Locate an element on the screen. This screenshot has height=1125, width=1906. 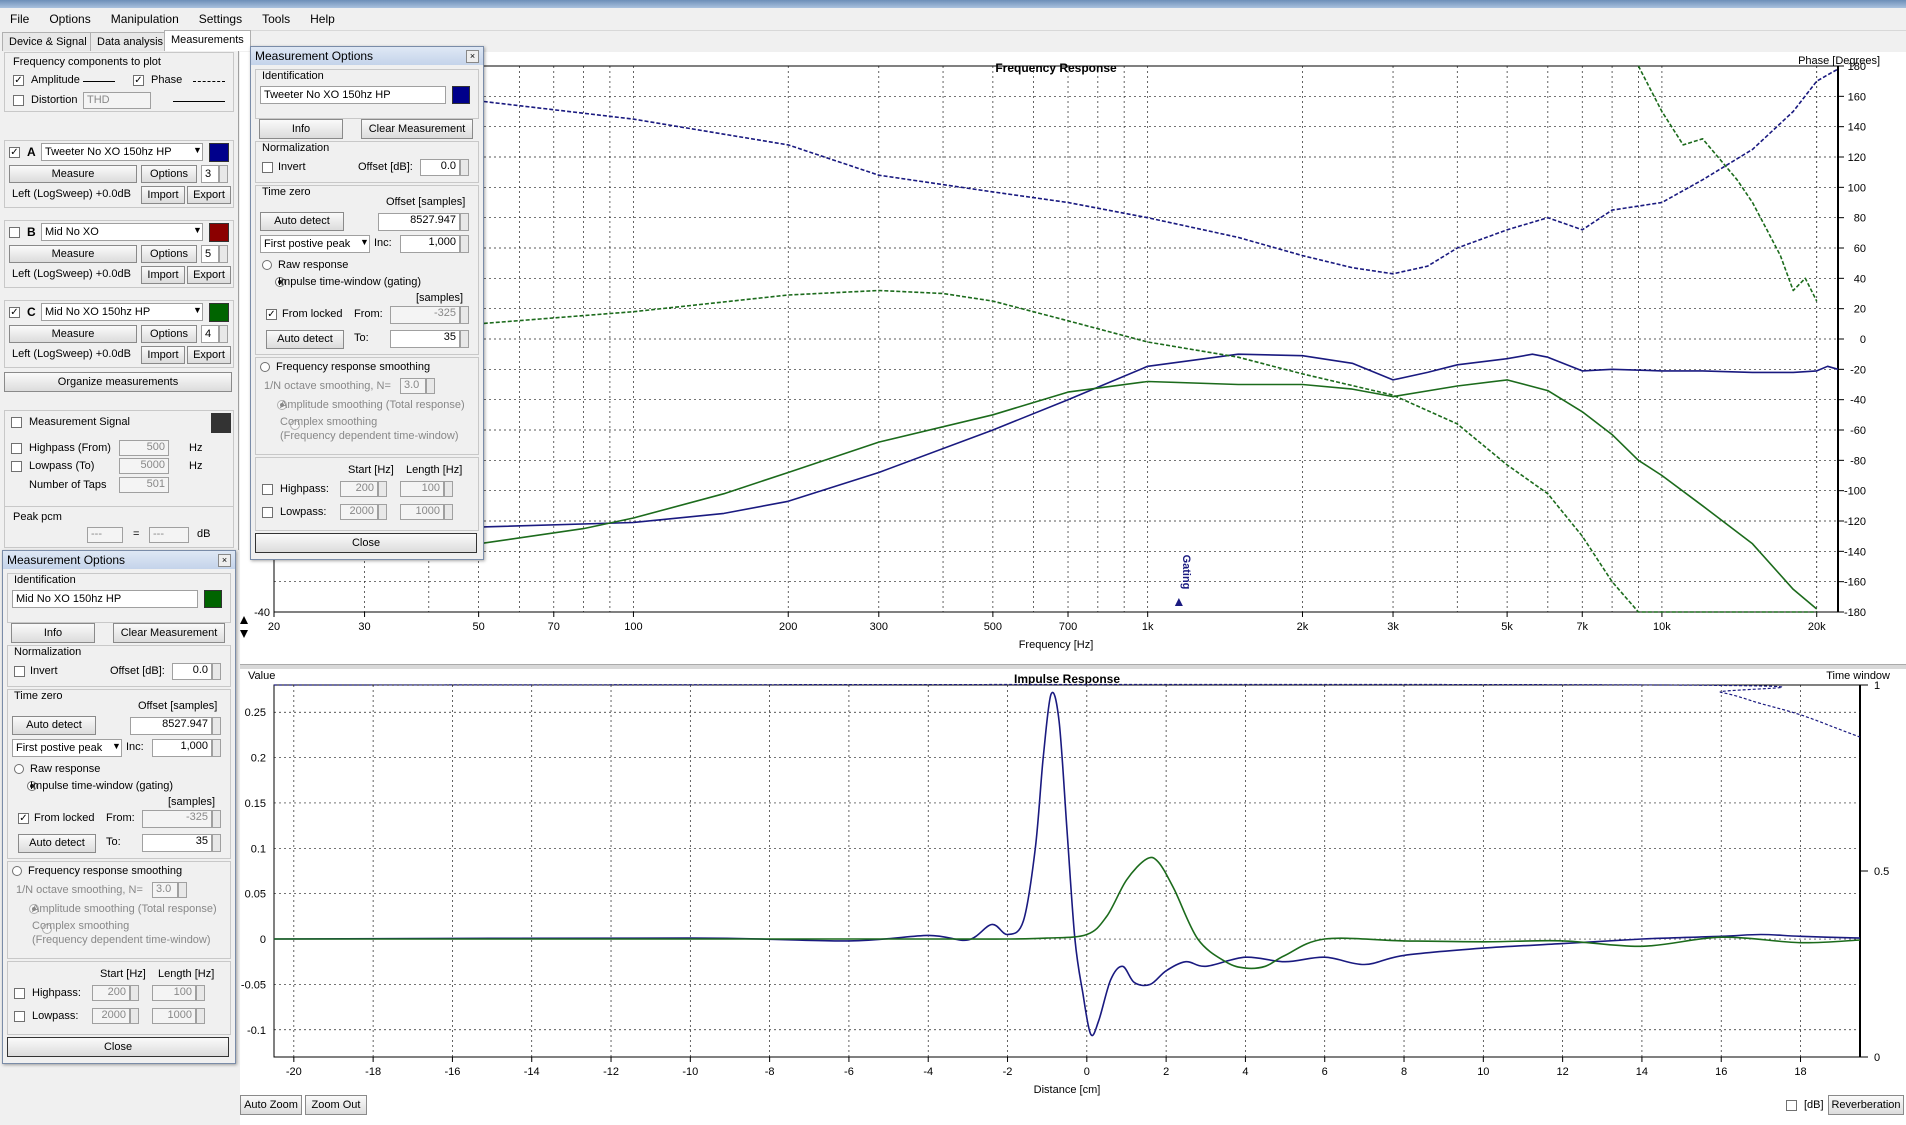
lowpass-signal-checkbox is located at coordinates (16, 466).